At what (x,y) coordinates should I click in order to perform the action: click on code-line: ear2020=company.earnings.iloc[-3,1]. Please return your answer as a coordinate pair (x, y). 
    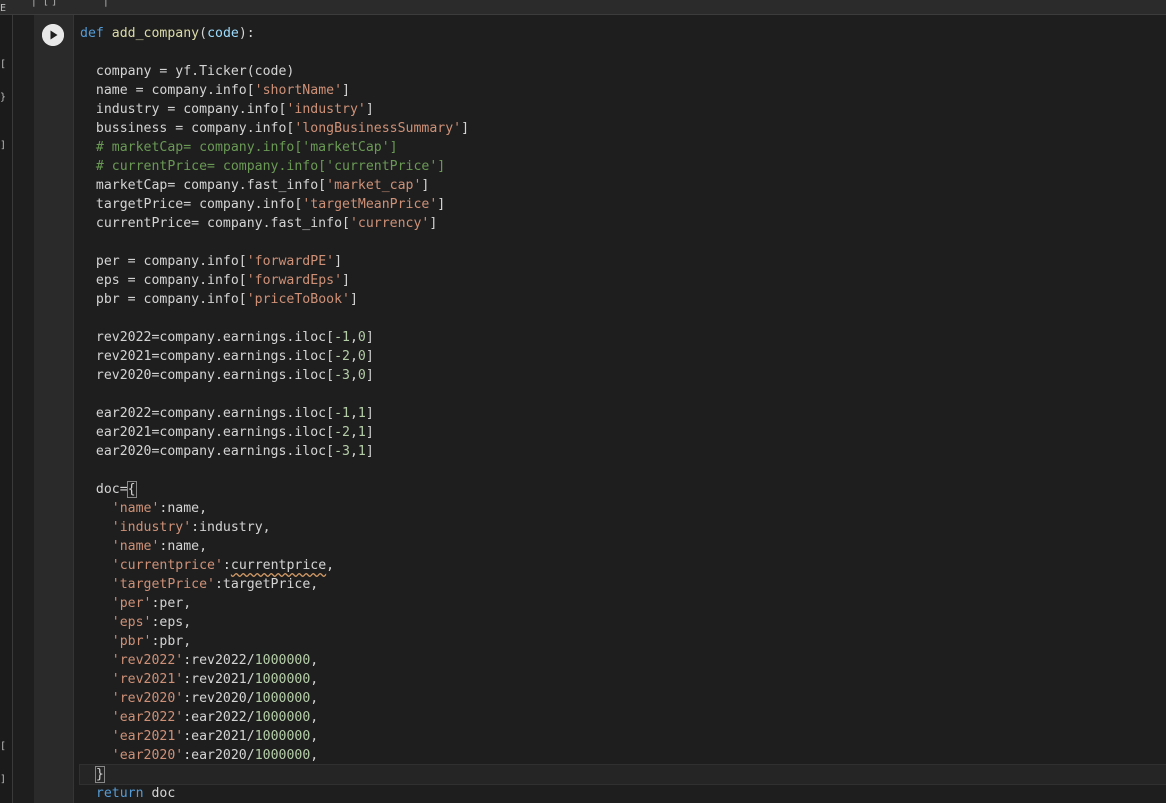
    Looking at the image, I should click on (623, 451).